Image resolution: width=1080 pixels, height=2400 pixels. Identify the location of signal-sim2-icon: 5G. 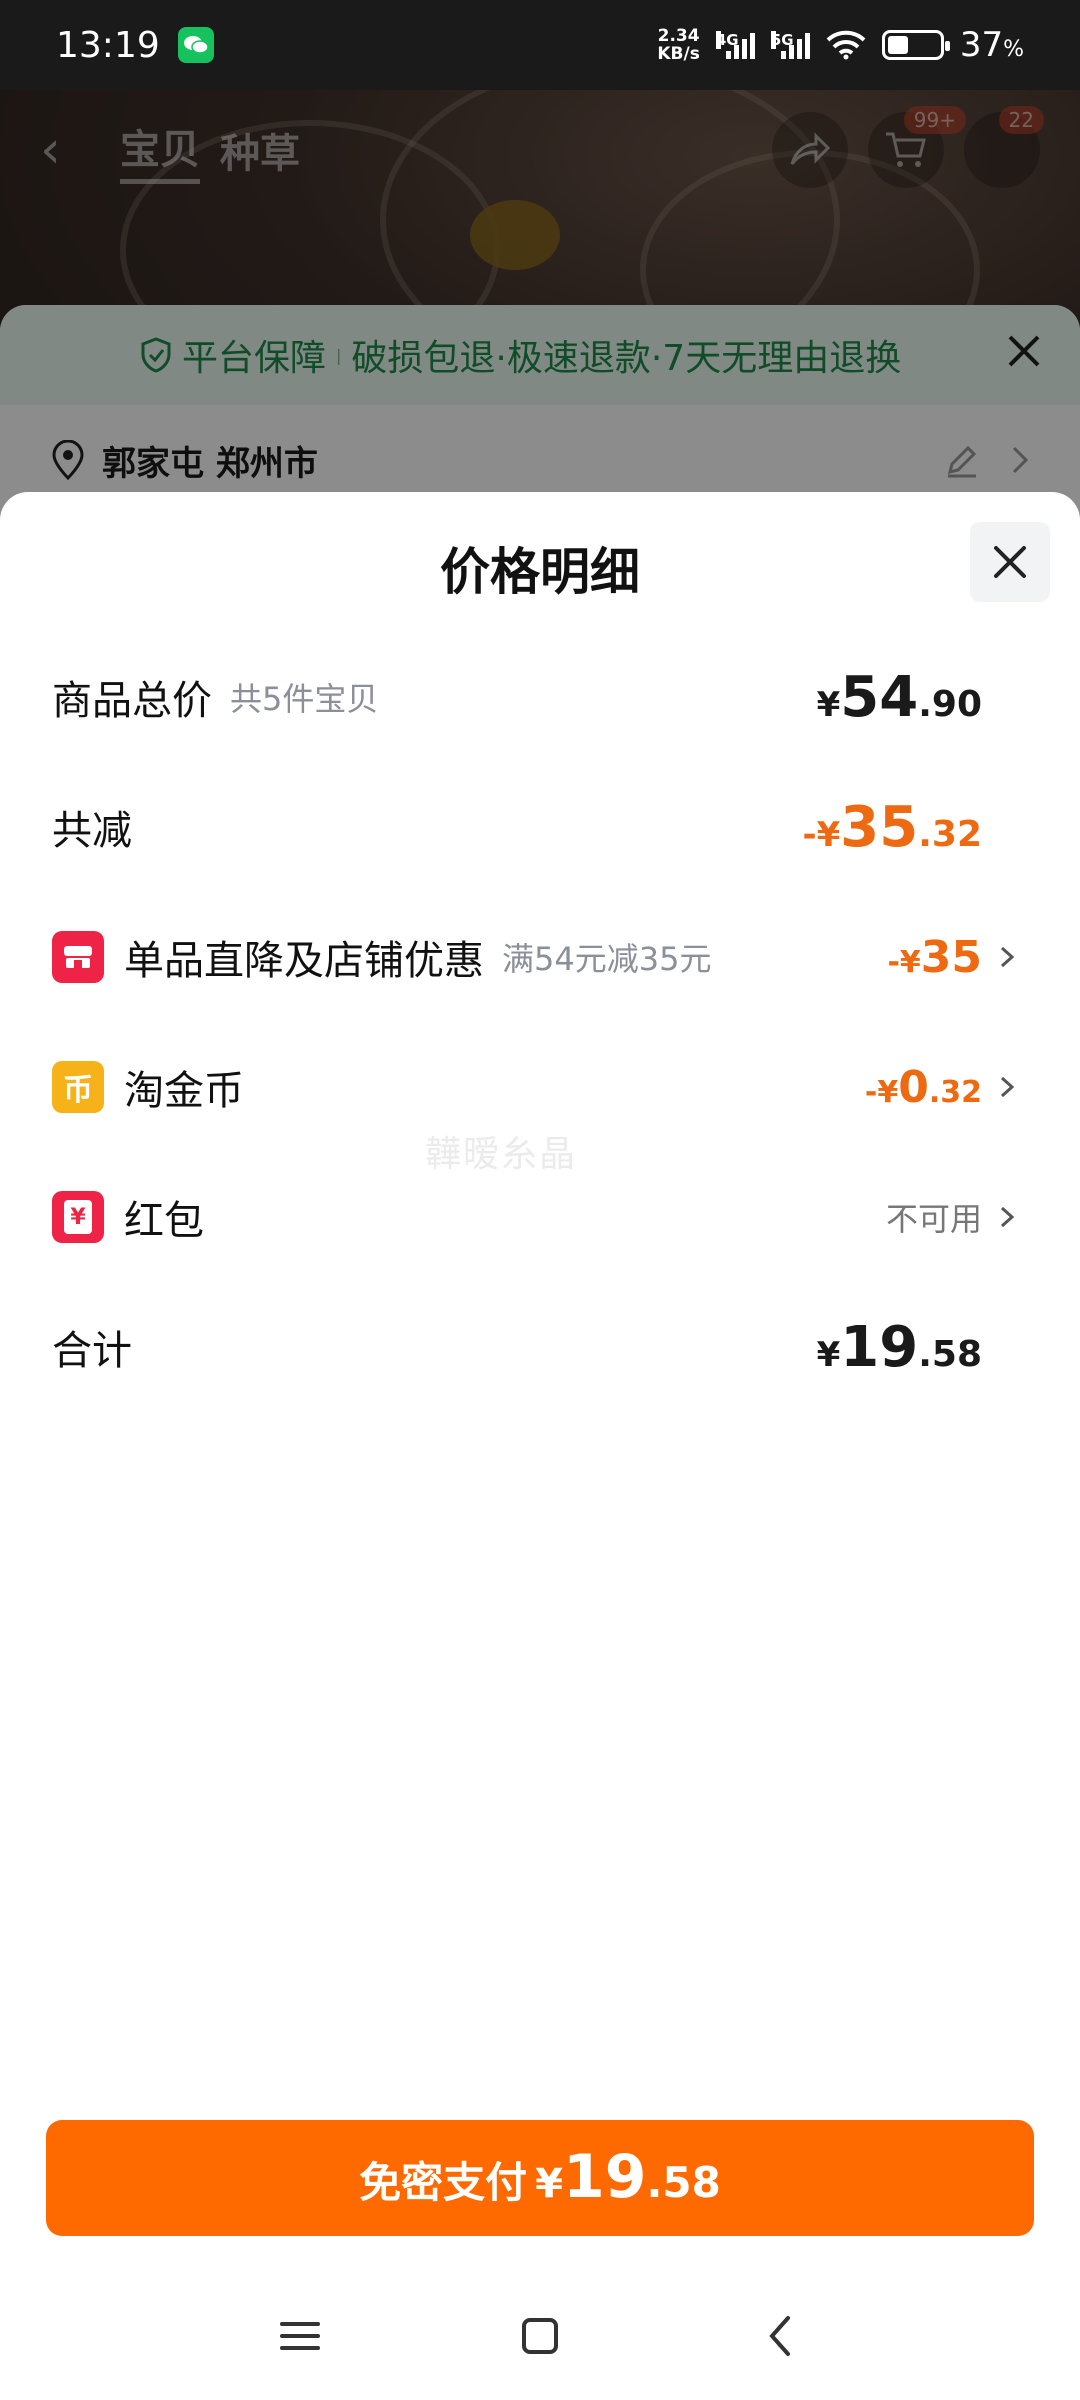
(790, 45).